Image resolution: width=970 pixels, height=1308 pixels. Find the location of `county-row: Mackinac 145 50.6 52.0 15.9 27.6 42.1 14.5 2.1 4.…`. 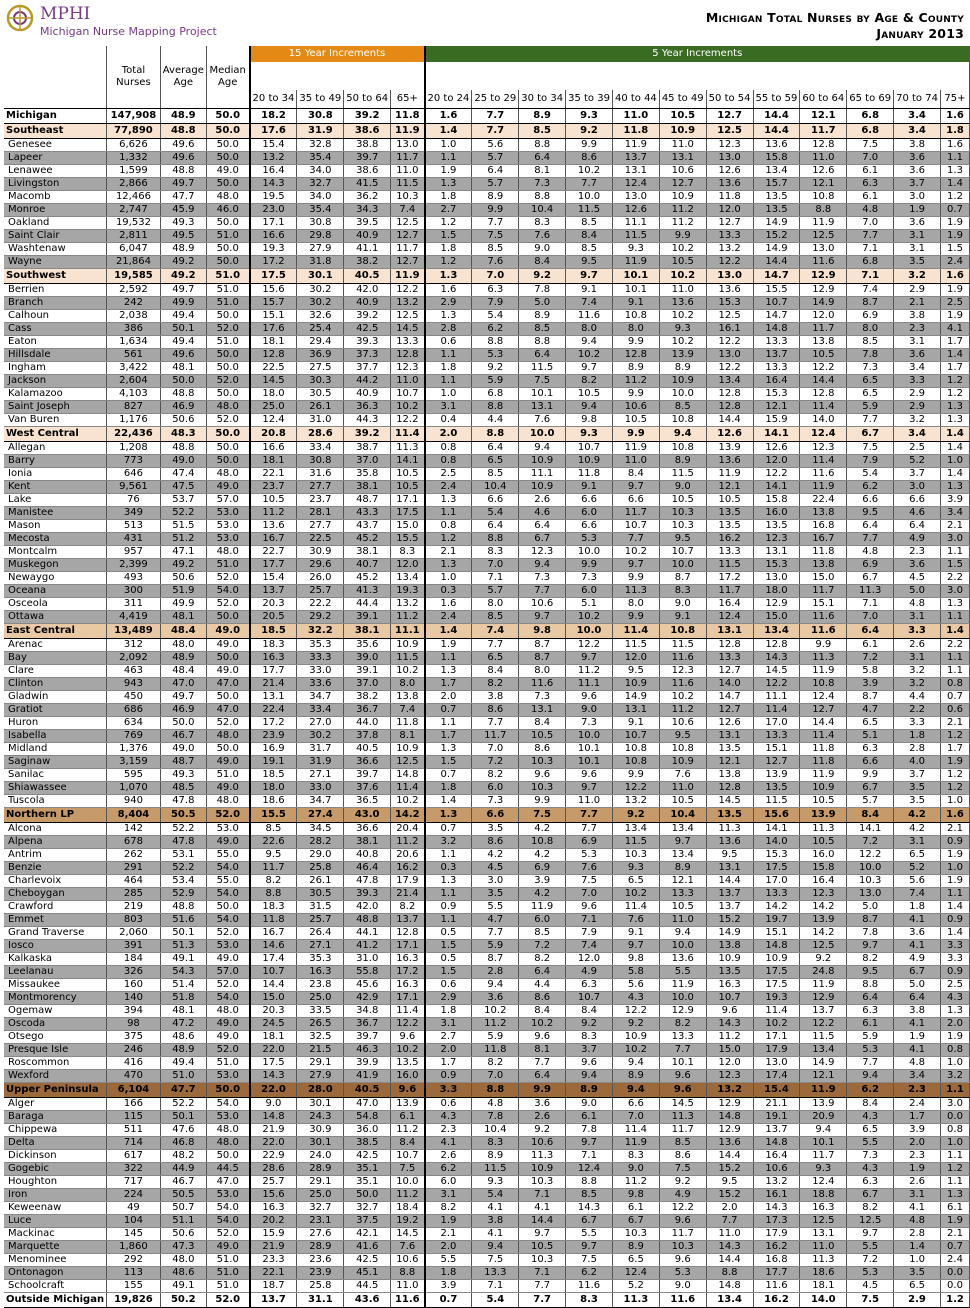

county-row: Mackinac 145 50.6 52.0 15.9 27.6 42.1 14.5 2.1 4.… is located at coordinates (487, 1234).